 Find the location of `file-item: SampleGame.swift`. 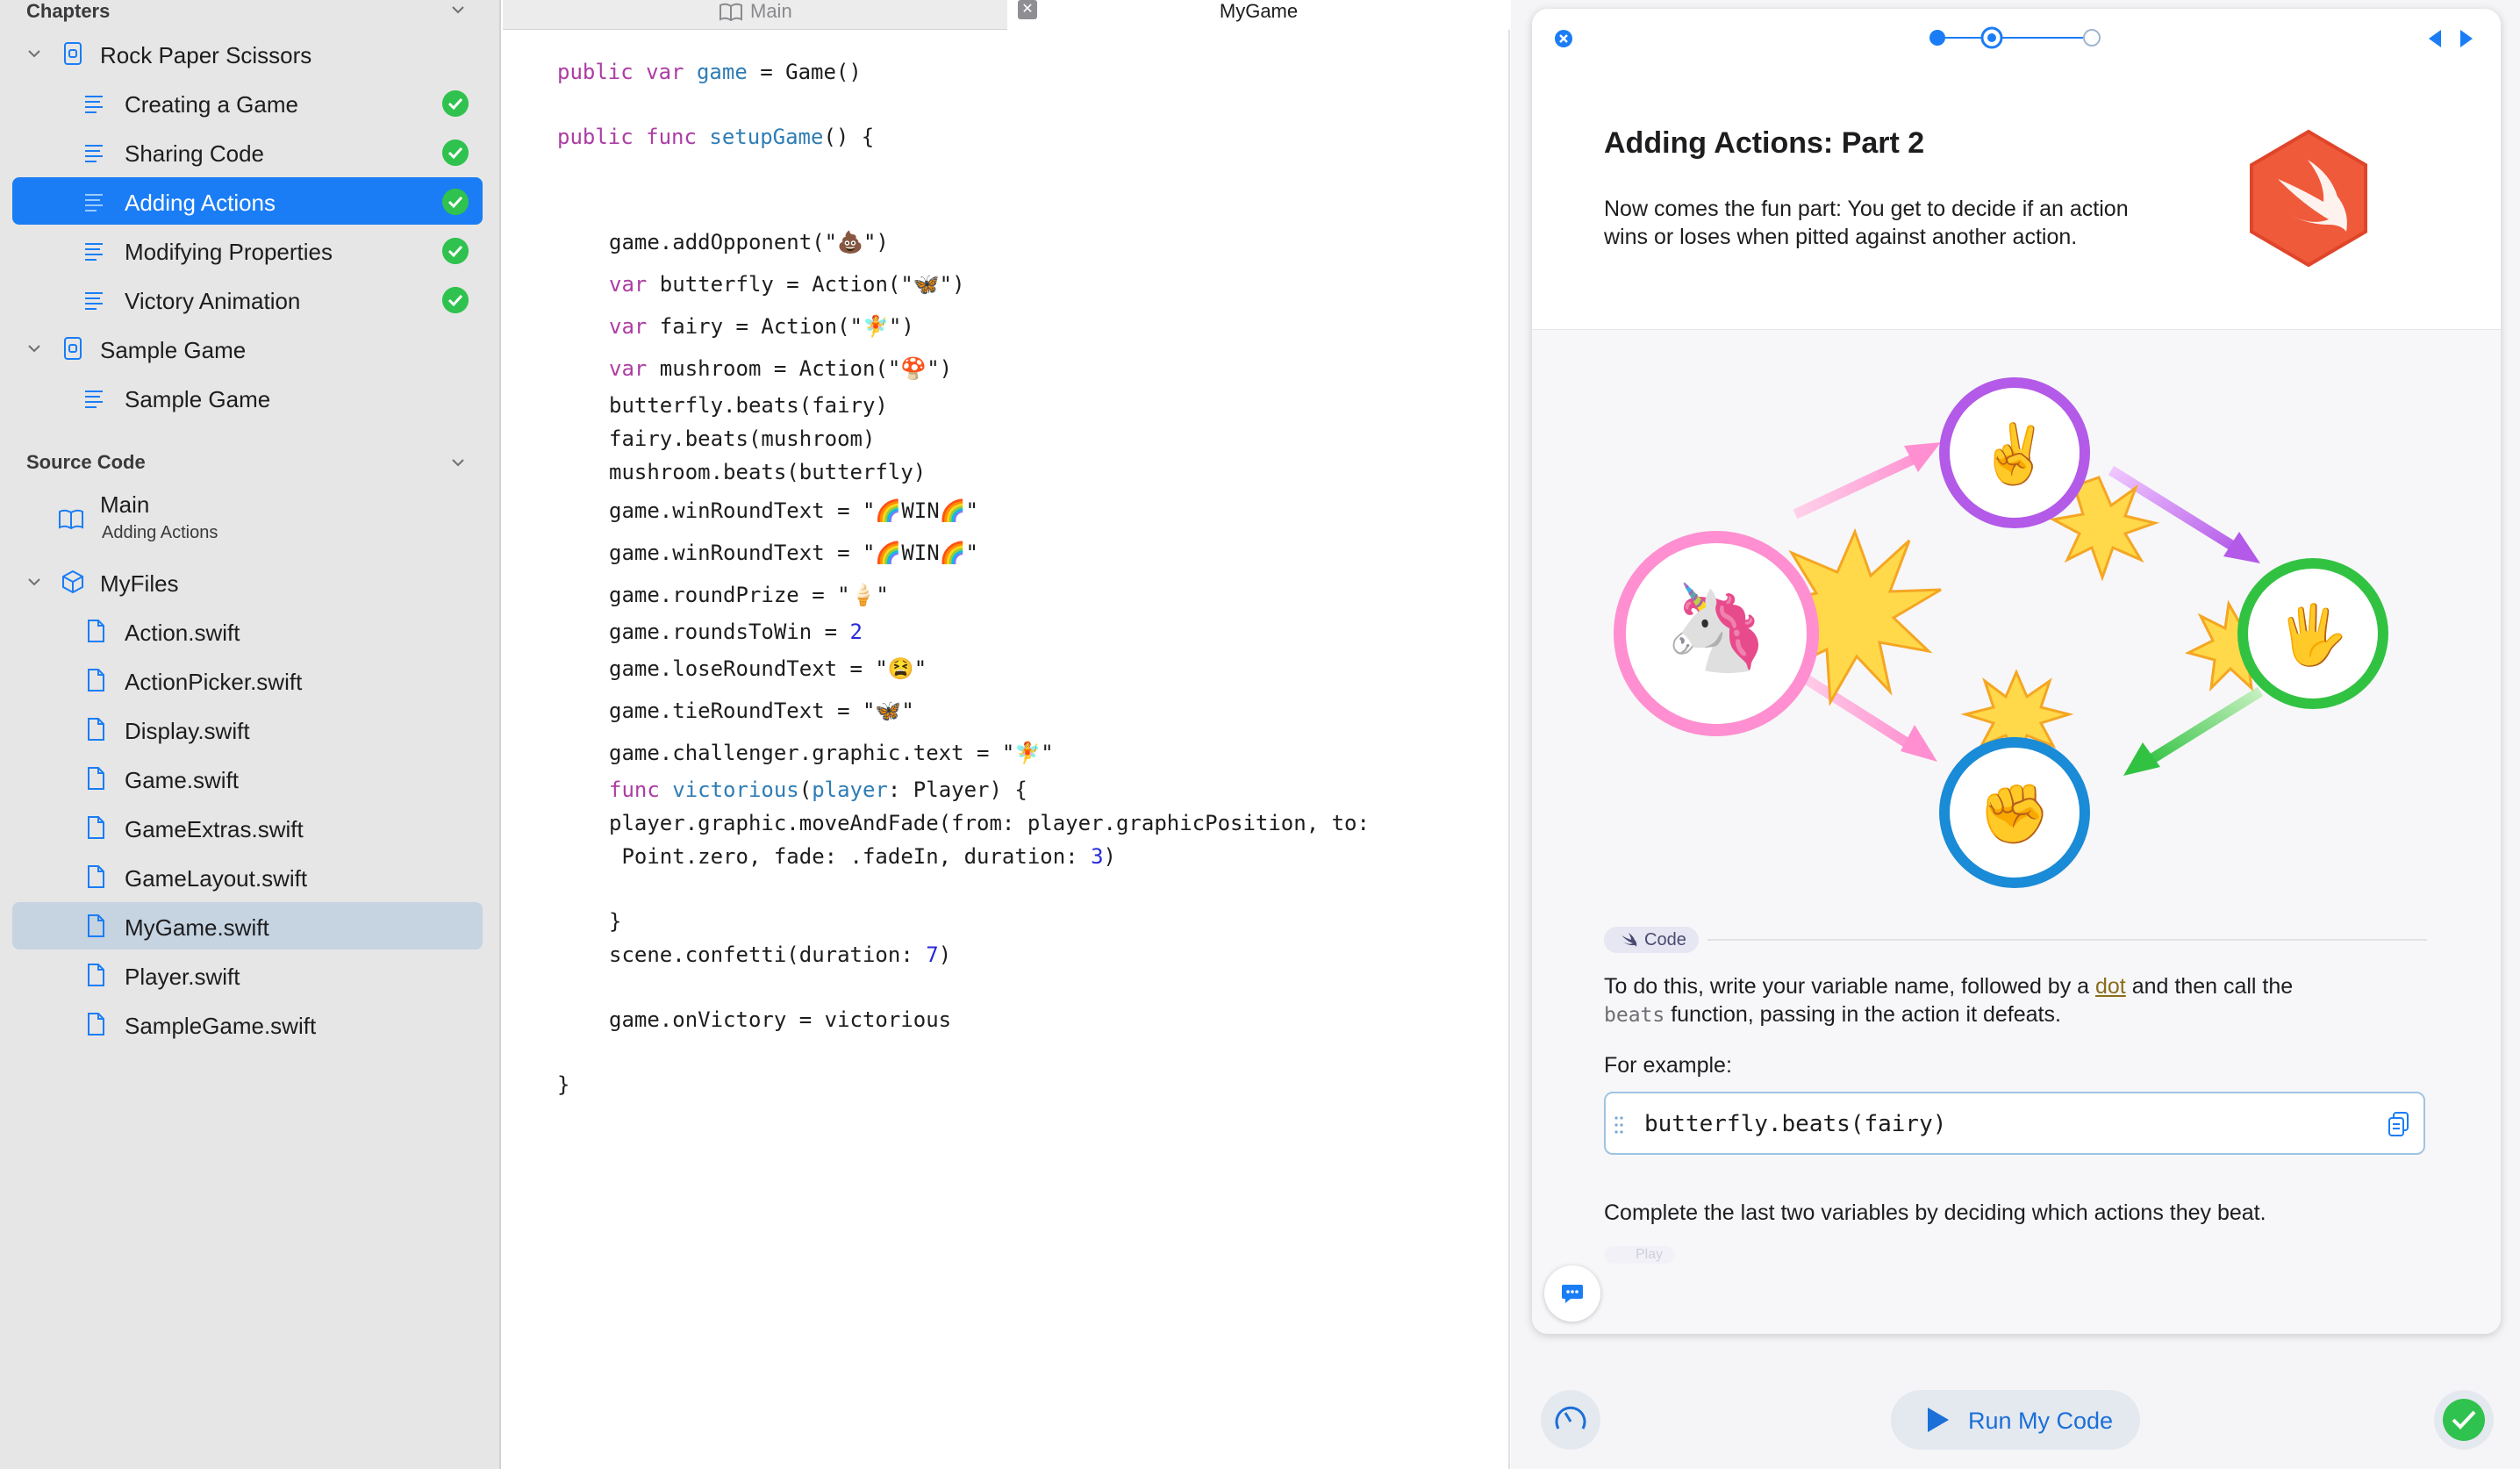

file-item: SampleGame.swift is located at coordinates (247, 1024).